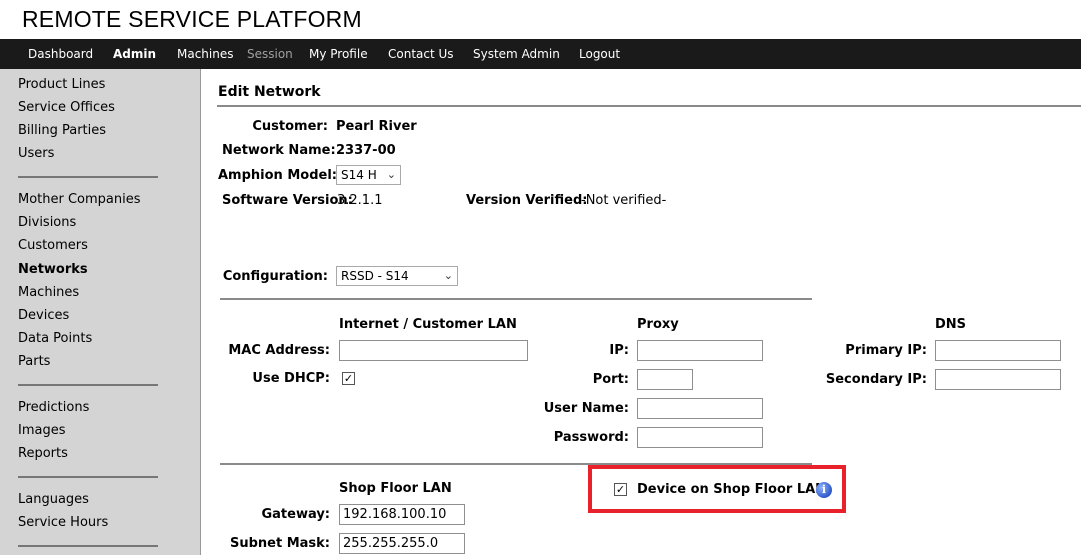 The height and width of the screenshot is (555, 1081). I want to click on proxy-password-input, so click(700, 437).